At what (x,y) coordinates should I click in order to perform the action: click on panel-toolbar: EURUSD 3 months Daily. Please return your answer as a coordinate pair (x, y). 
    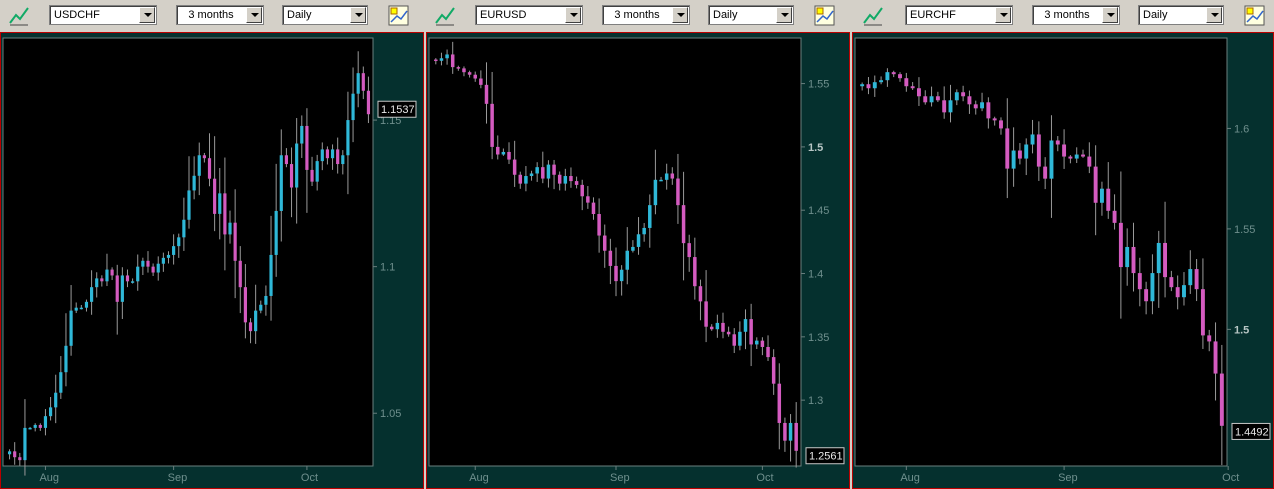
    Looking at the image, I should click on (638, 16).